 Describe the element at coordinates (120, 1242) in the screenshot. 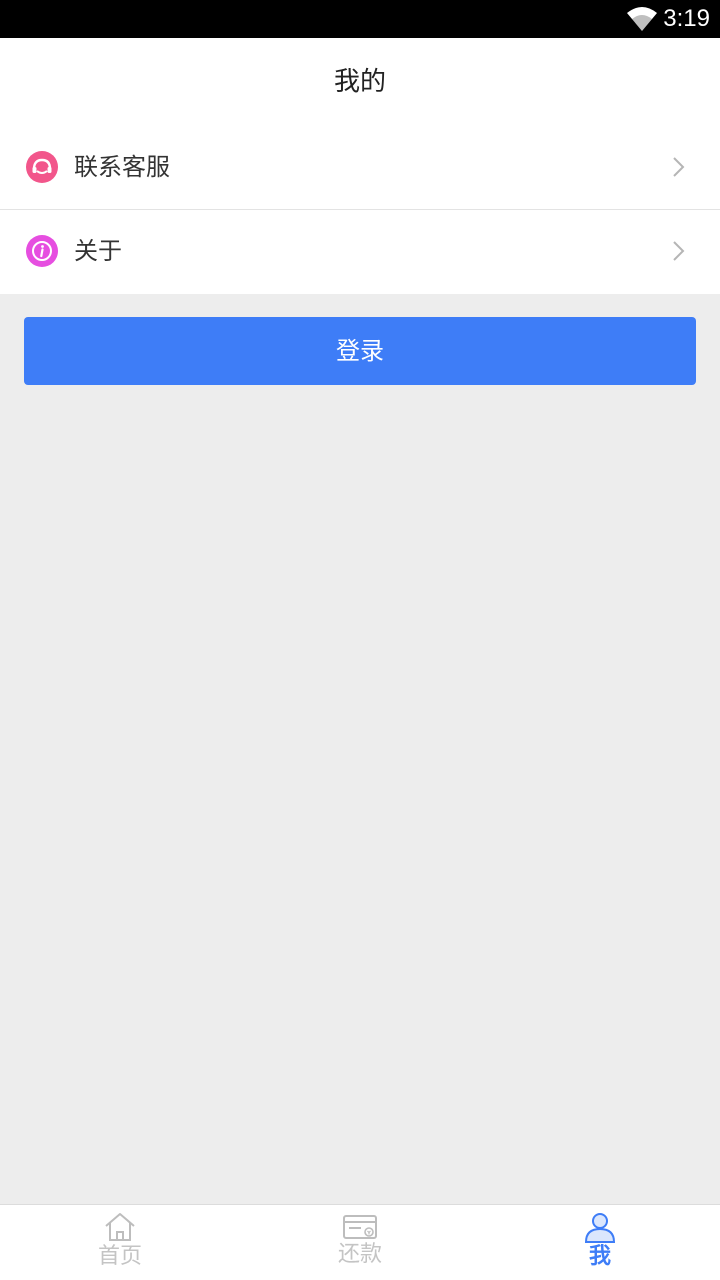

I see `tab-home: 首页` at that location.